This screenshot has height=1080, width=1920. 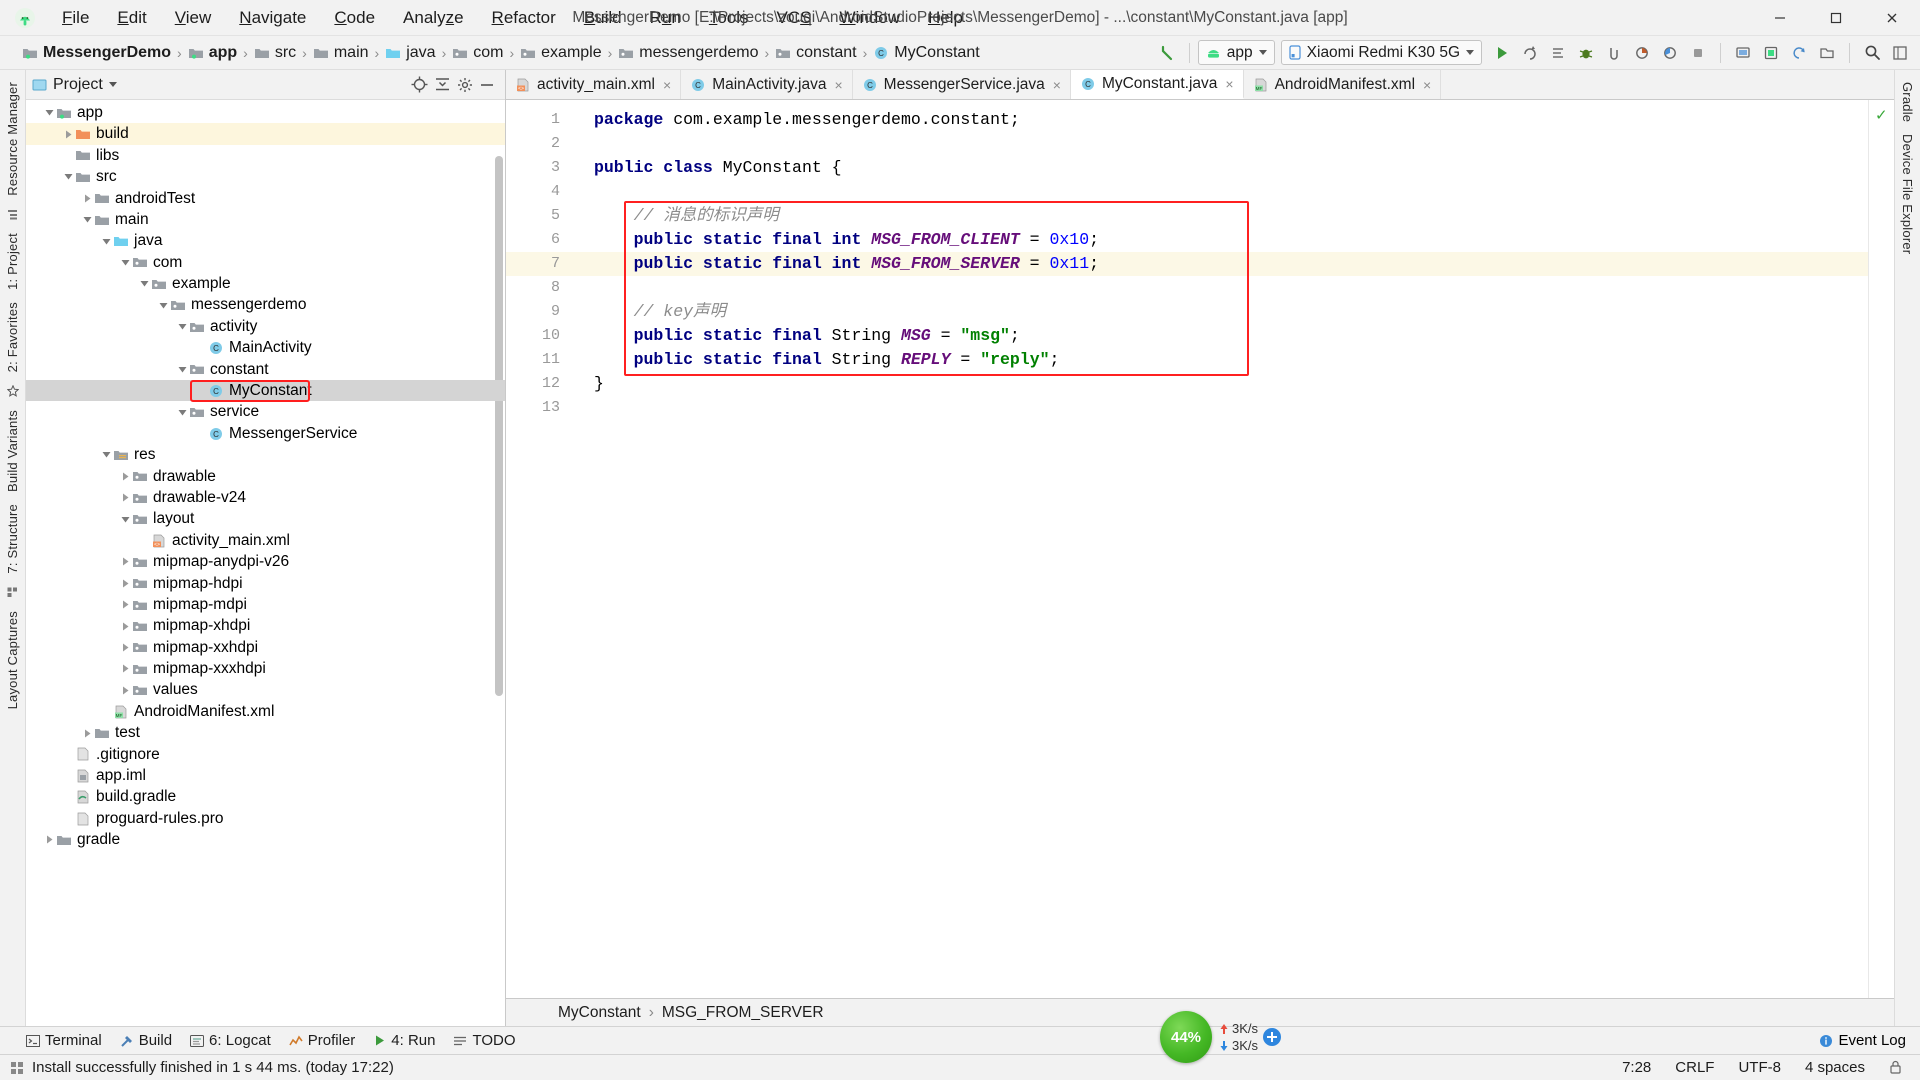 I want to click on tree-node-mipmap-xxhdpi: mipmap-xxhdpi, so click(x=265, y=647).